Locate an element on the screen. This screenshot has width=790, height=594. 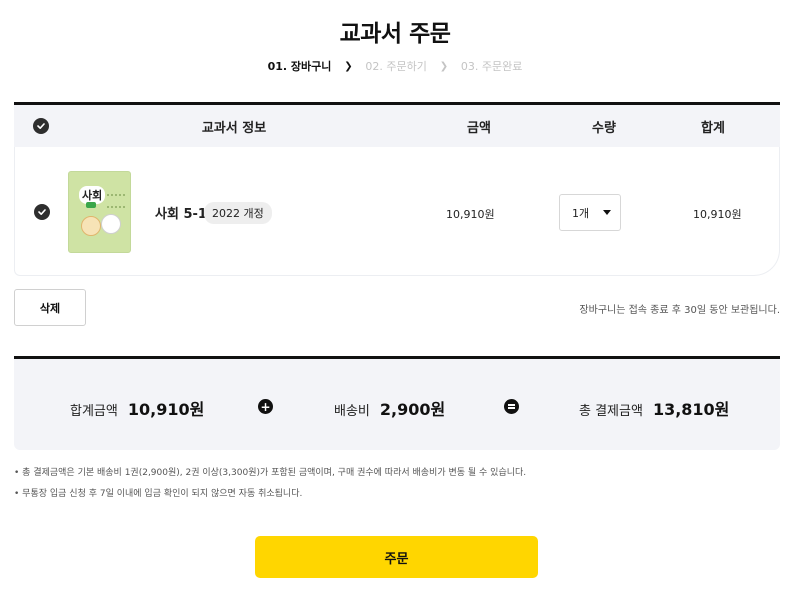
book-cover-image: 사회 is located at coordinates (99, 212).